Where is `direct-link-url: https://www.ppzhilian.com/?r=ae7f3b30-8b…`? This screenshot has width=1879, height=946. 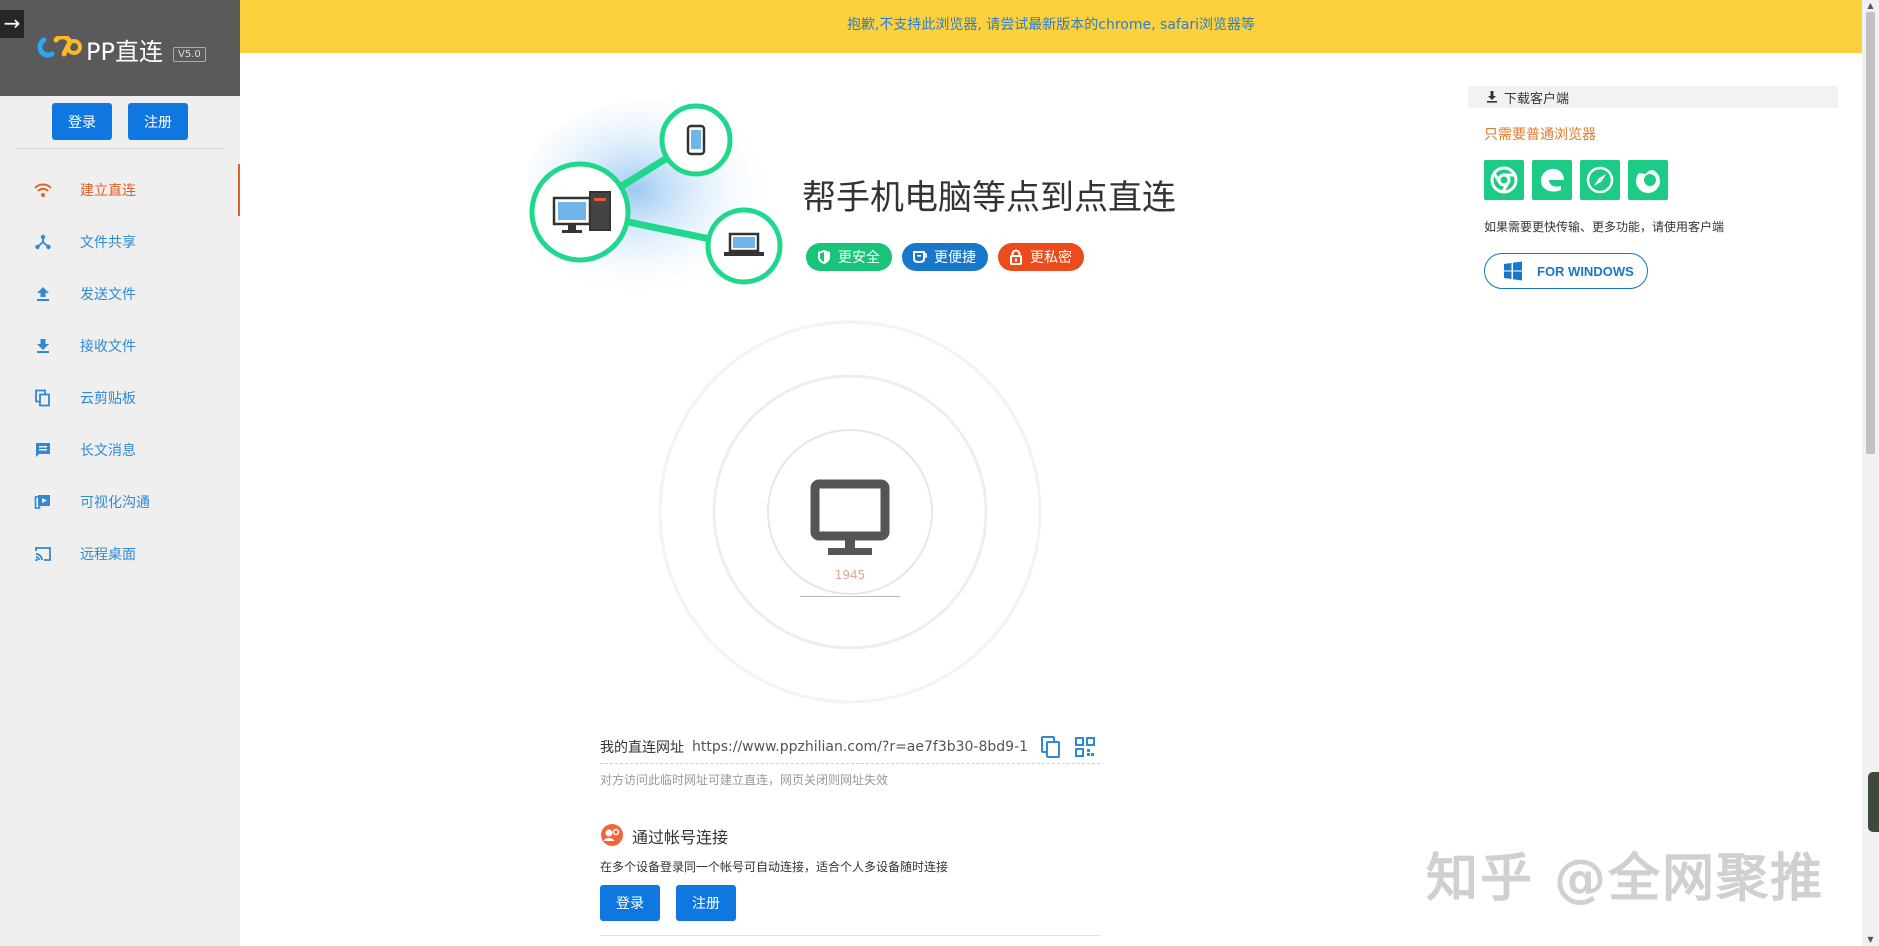 direct-link-url: https://www.ppzhilian.com/?r=ae7f3b30-8b… is located at coordinates (860, 747).